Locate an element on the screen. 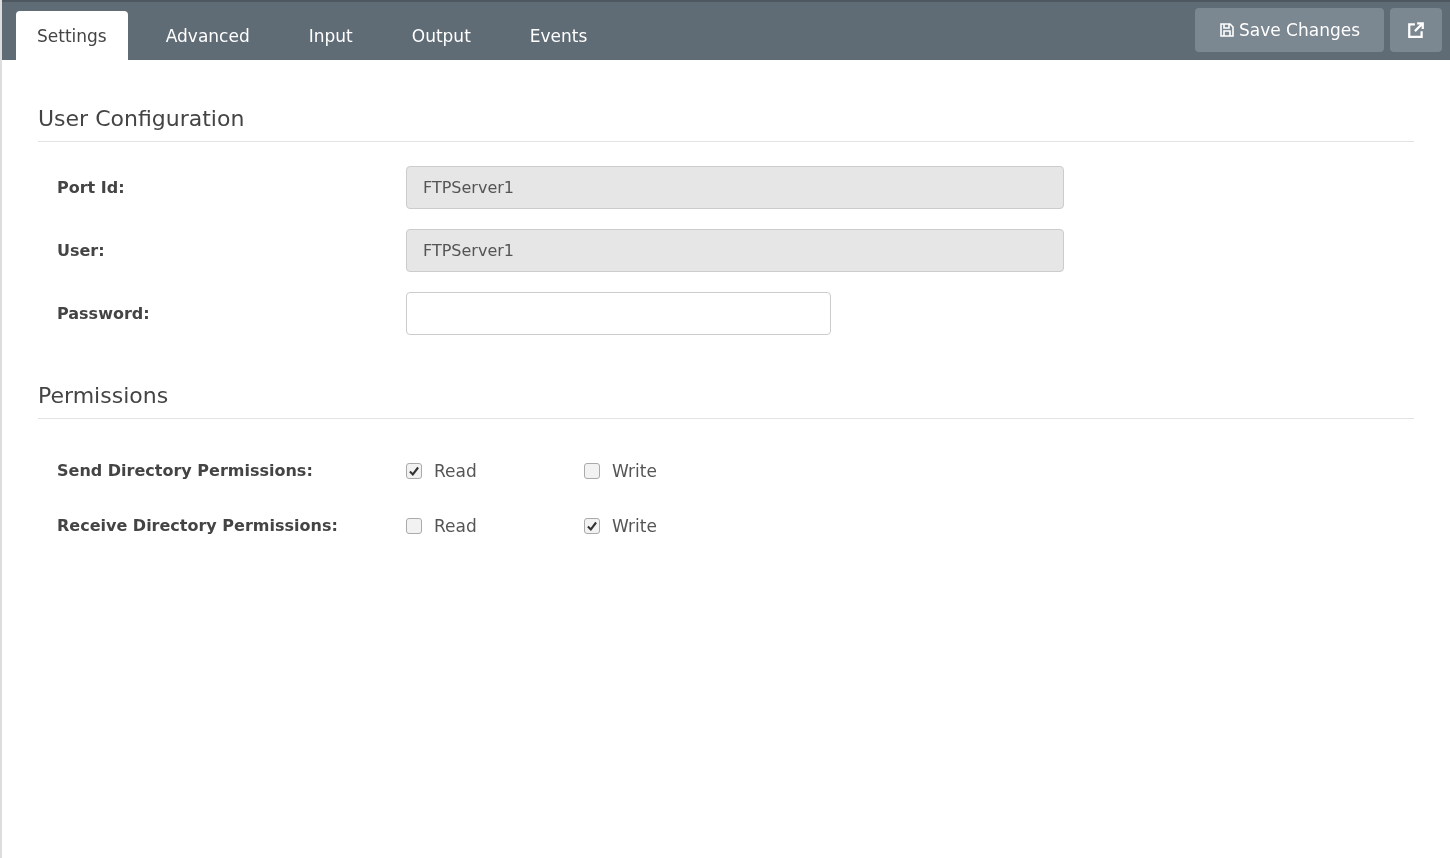 The height and width of the screenshot is (858, 1450). tab: Settings is located at coordinates (72, 35).